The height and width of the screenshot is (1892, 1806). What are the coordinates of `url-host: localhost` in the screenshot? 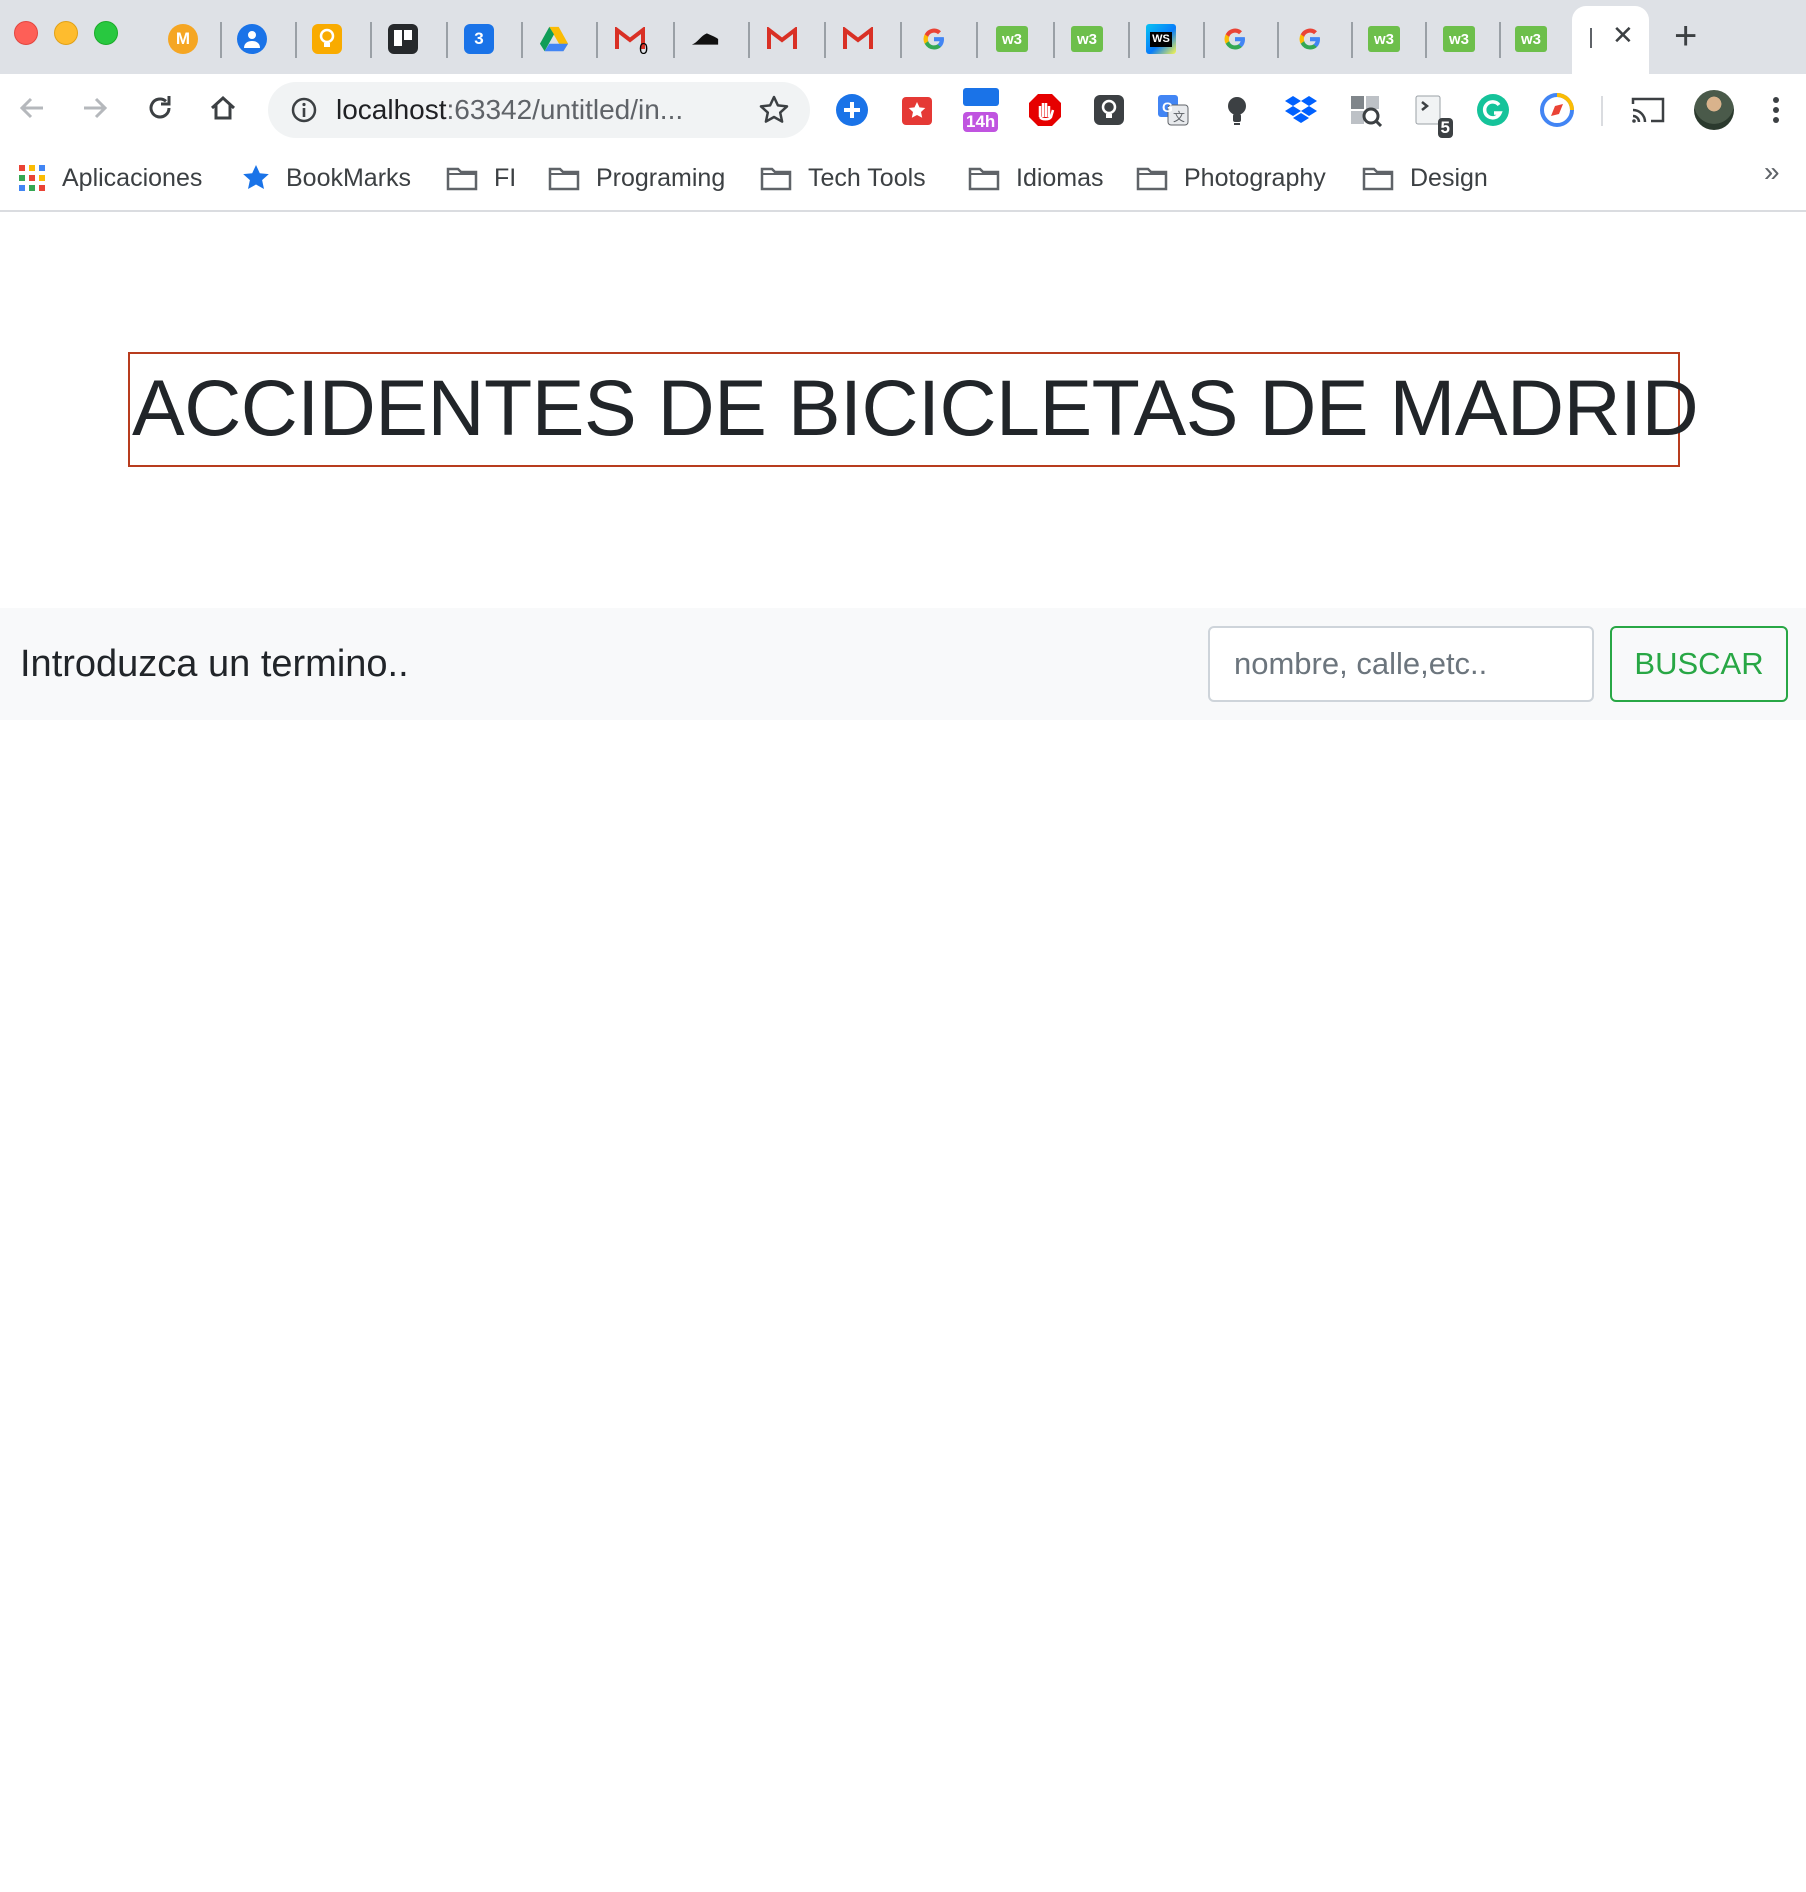 It's located at (391, 109).